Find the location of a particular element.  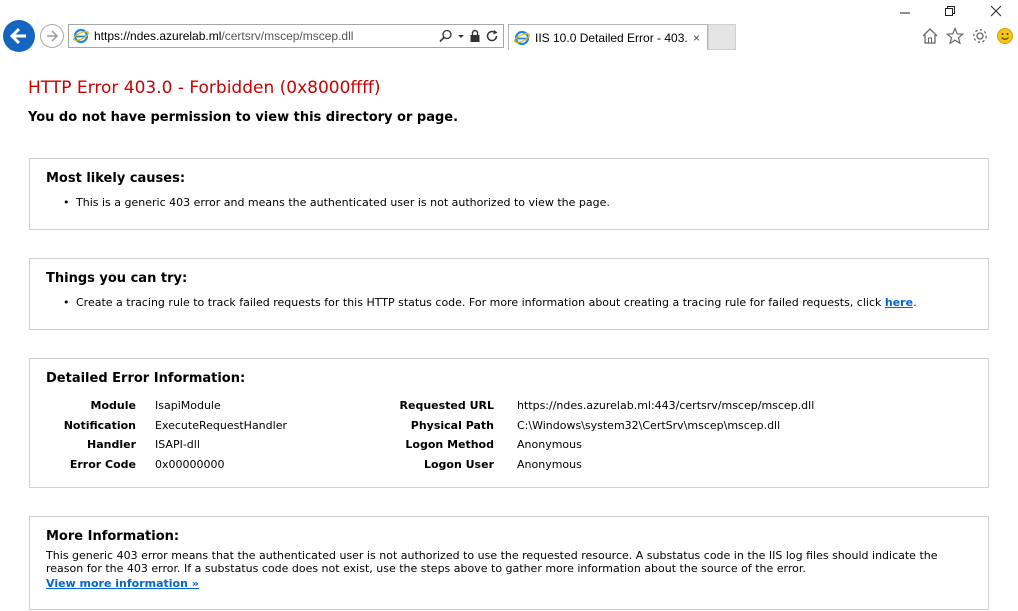

dropdown-arrow-icon is located at coordinates (461, 36).